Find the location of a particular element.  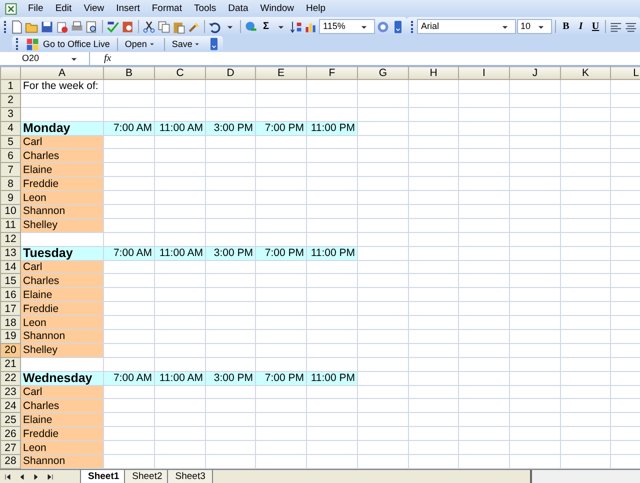

column-header: F is located at coordinates (332, 73).